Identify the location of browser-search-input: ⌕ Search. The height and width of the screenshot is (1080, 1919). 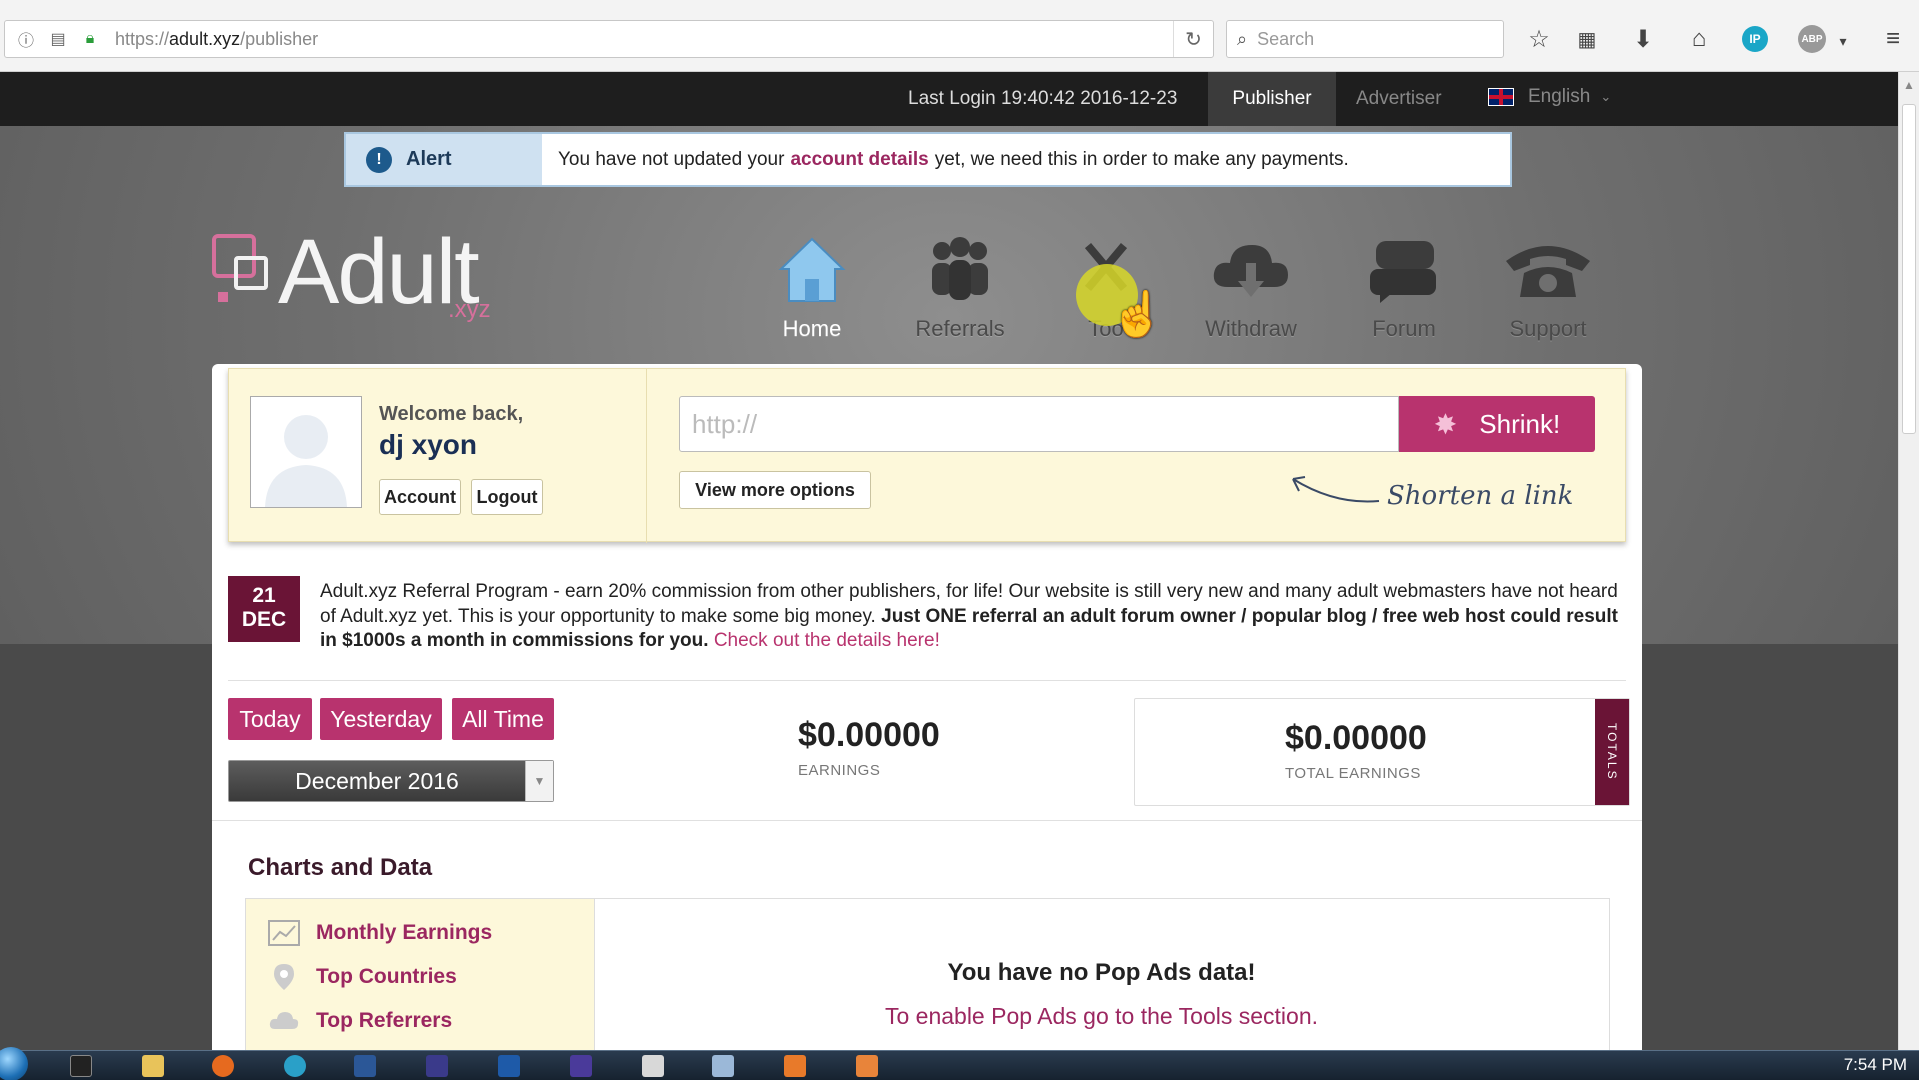
(1365, 39).